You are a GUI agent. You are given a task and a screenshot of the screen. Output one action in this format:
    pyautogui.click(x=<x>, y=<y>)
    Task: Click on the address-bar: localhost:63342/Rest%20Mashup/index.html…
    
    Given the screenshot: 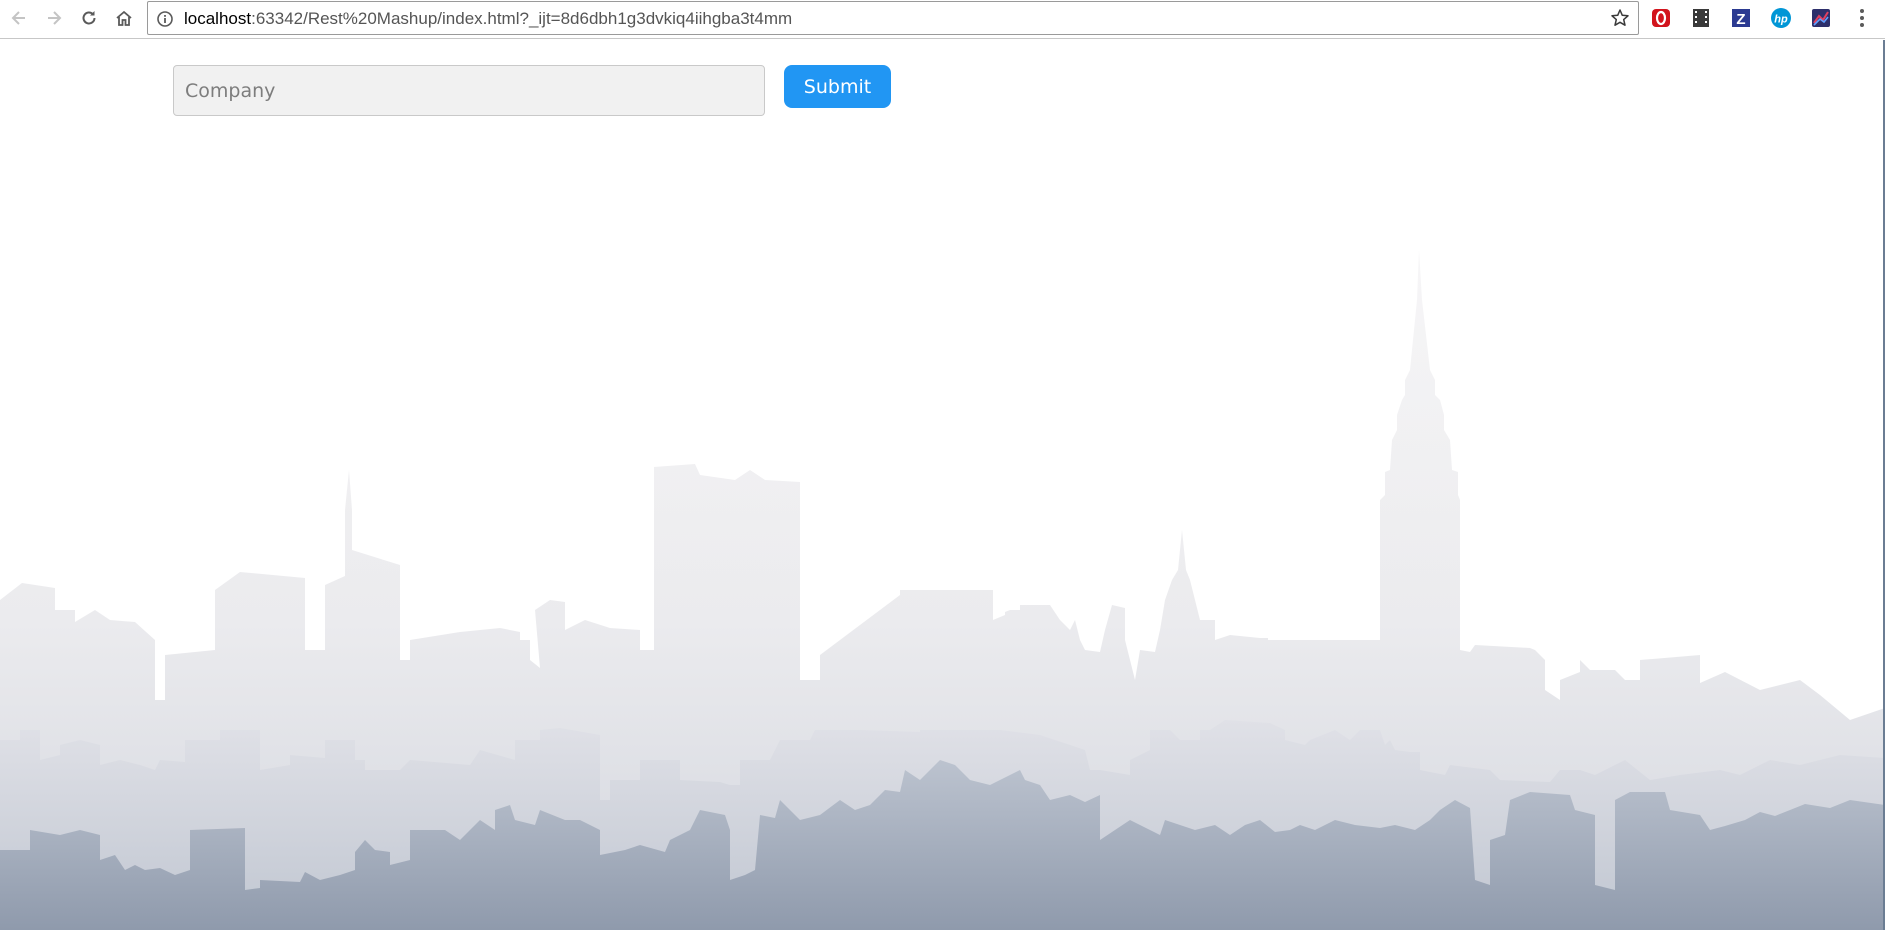 What is the action you would take?
    pyautogui.click(x=893, y=18)
    